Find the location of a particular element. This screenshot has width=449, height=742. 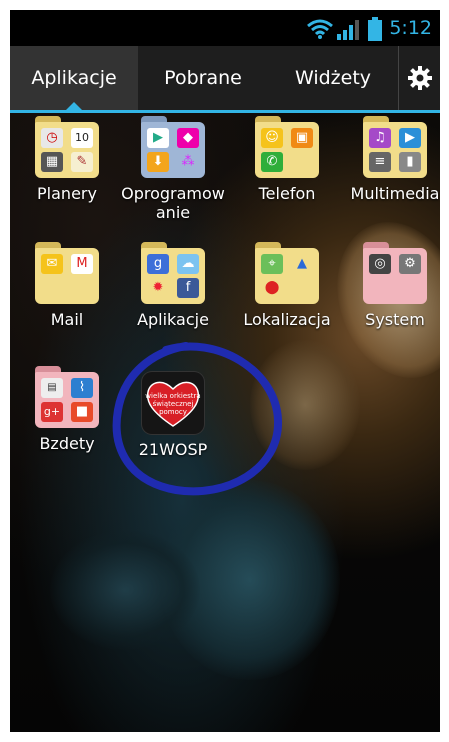

google-plus-icon: g+ is located at coordinates (52, 412).